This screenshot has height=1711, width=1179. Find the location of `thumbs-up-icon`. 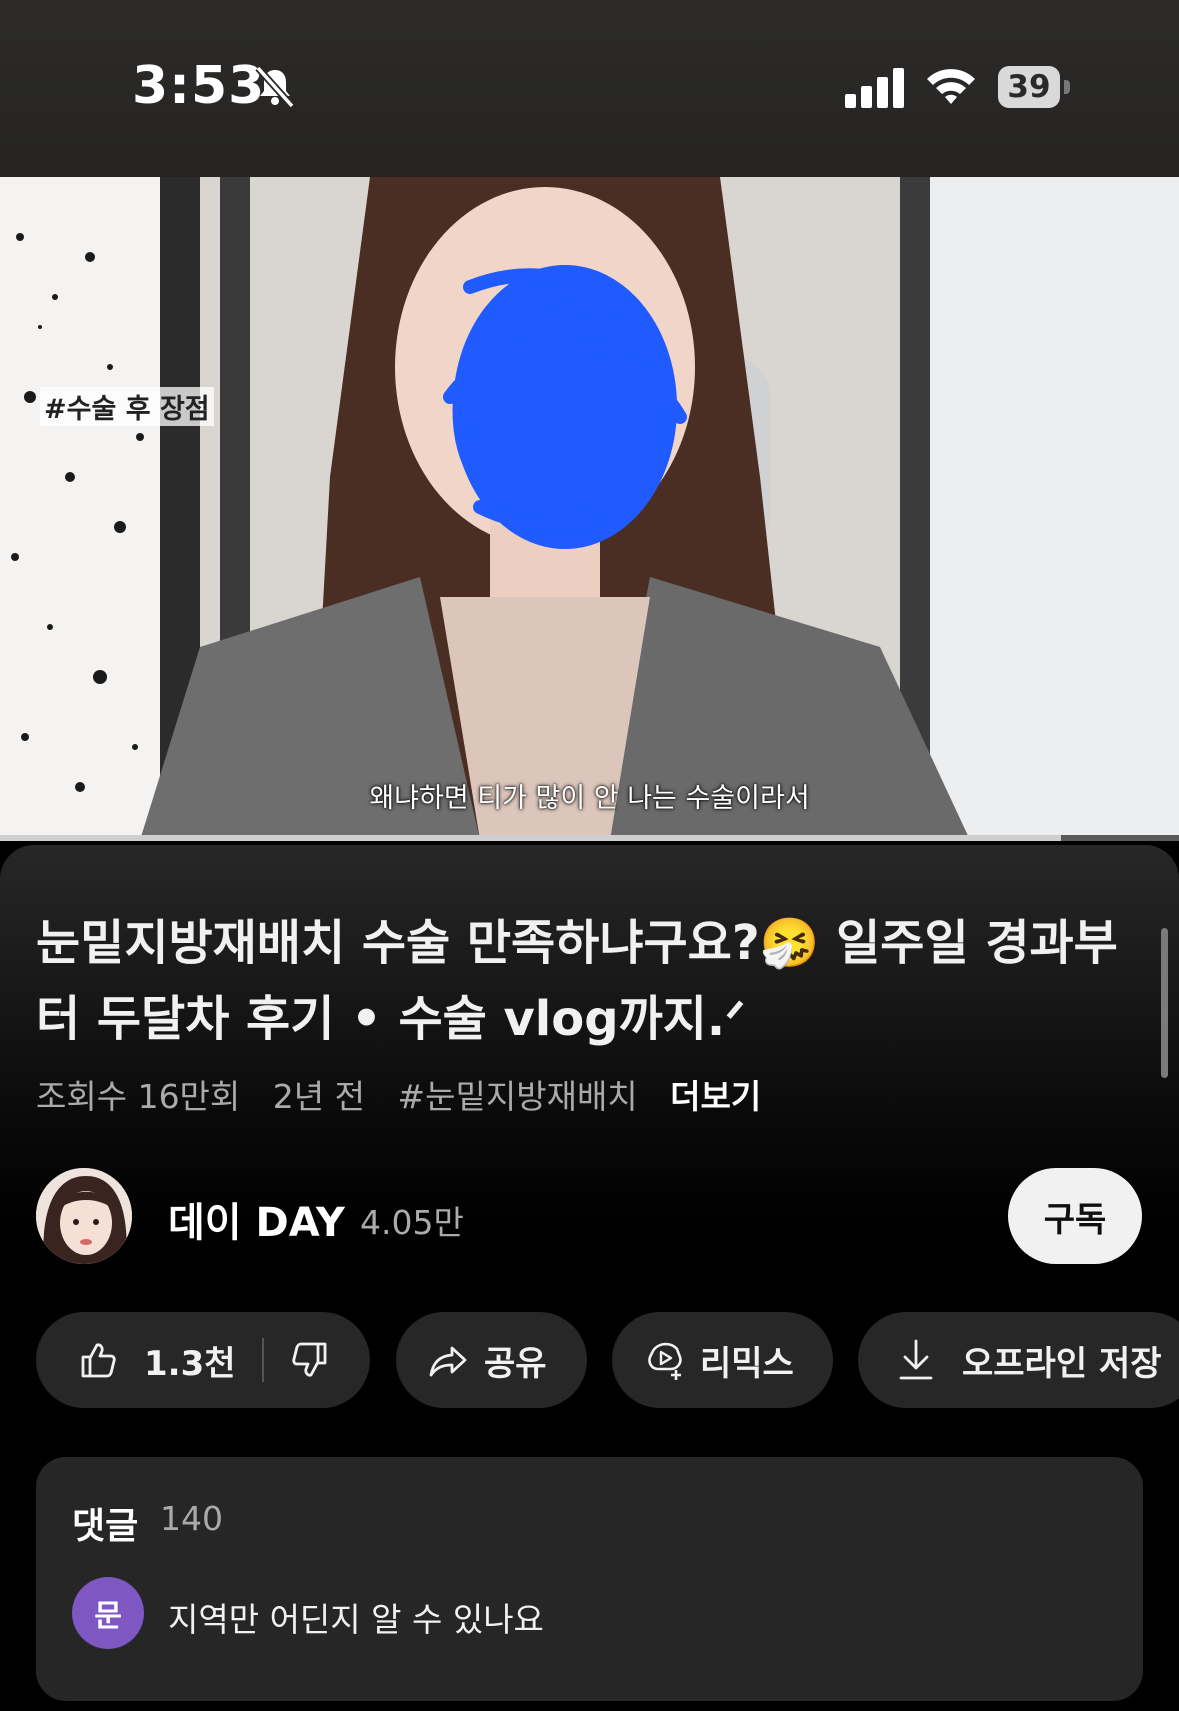

thumbs-up-icon is located at coordinates (98, 1360).